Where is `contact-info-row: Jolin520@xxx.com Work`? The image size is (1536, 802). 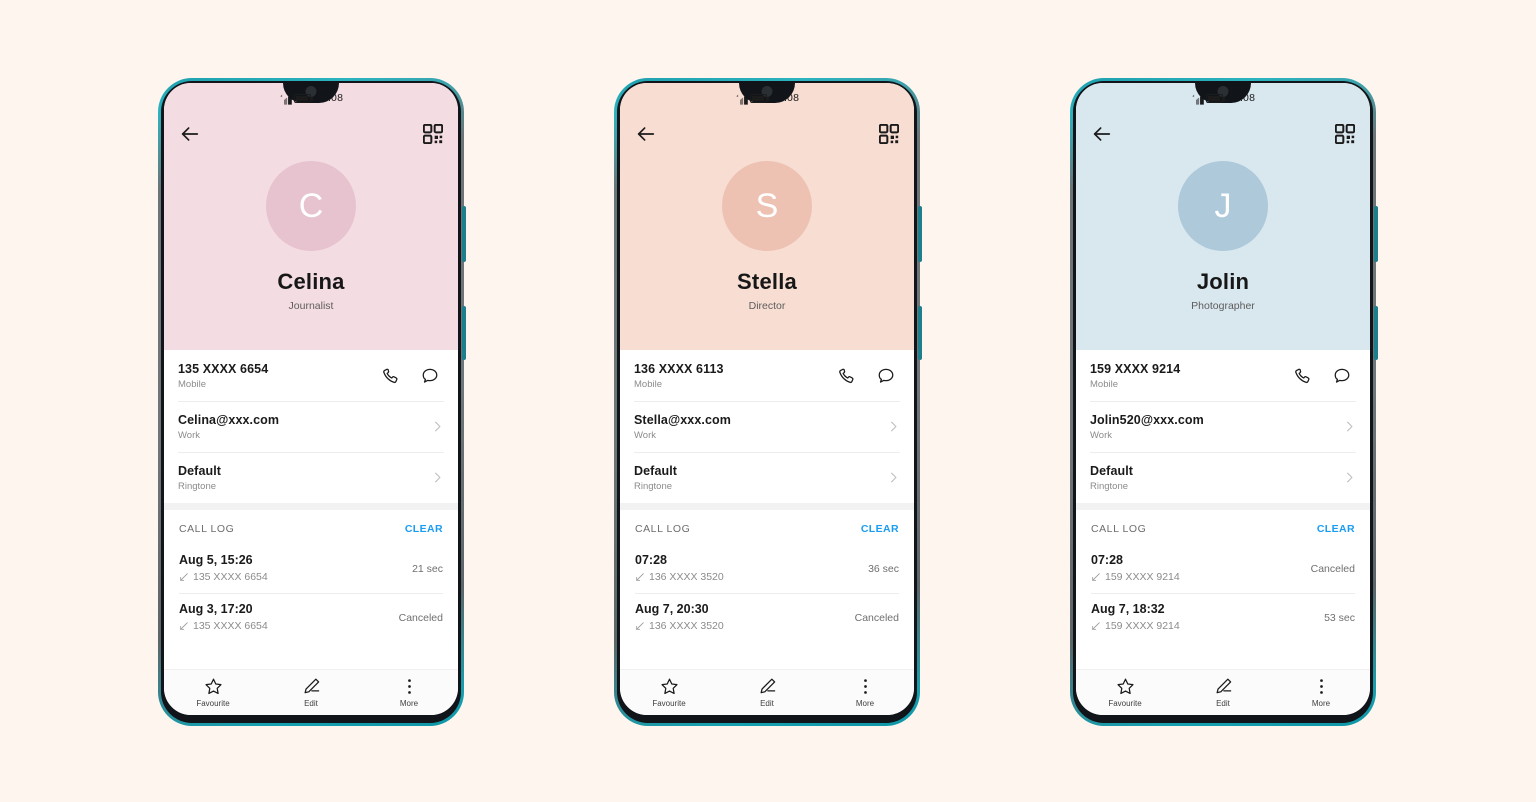
contact-info-row: Jolin520@xxx.com Work is located at coordinates (1223, 426).